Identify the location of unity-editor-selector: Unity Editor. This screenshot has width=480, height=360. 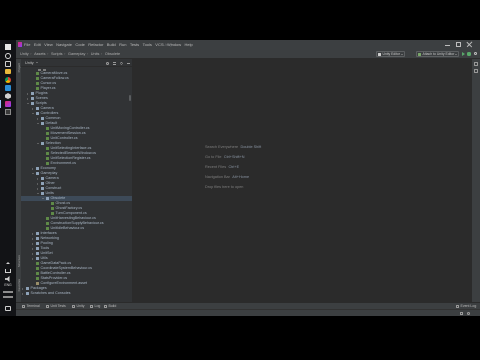
(391, 54).